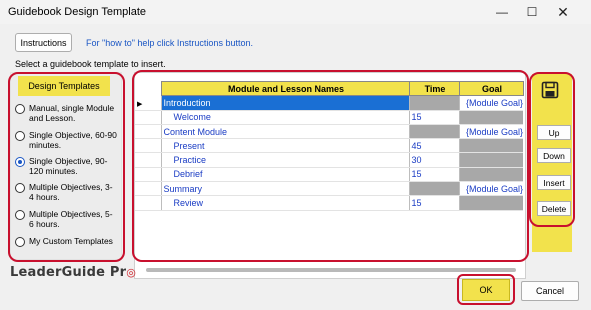  I want to click on leaderguide-pro-logo: LeaderGuide Pr◎, so click(73, 272).